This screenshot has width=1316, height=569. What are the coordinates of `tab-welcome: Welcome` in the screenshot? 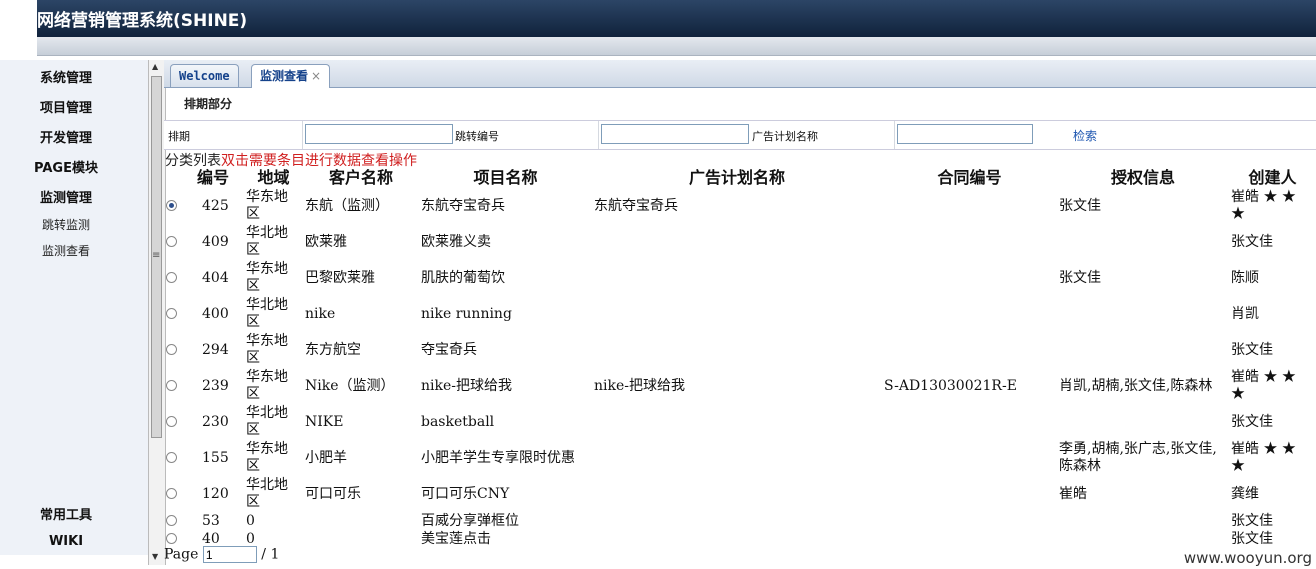 It's located at (204, 75).